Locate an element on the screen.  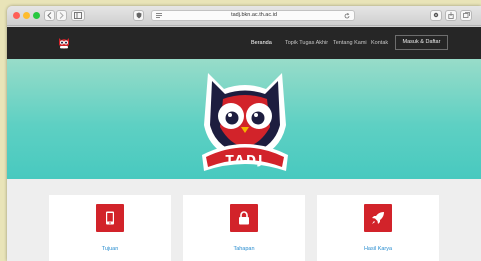
address-bar: tadj.bkn.ac.th.ac.id is located at coordinates (253, 15).